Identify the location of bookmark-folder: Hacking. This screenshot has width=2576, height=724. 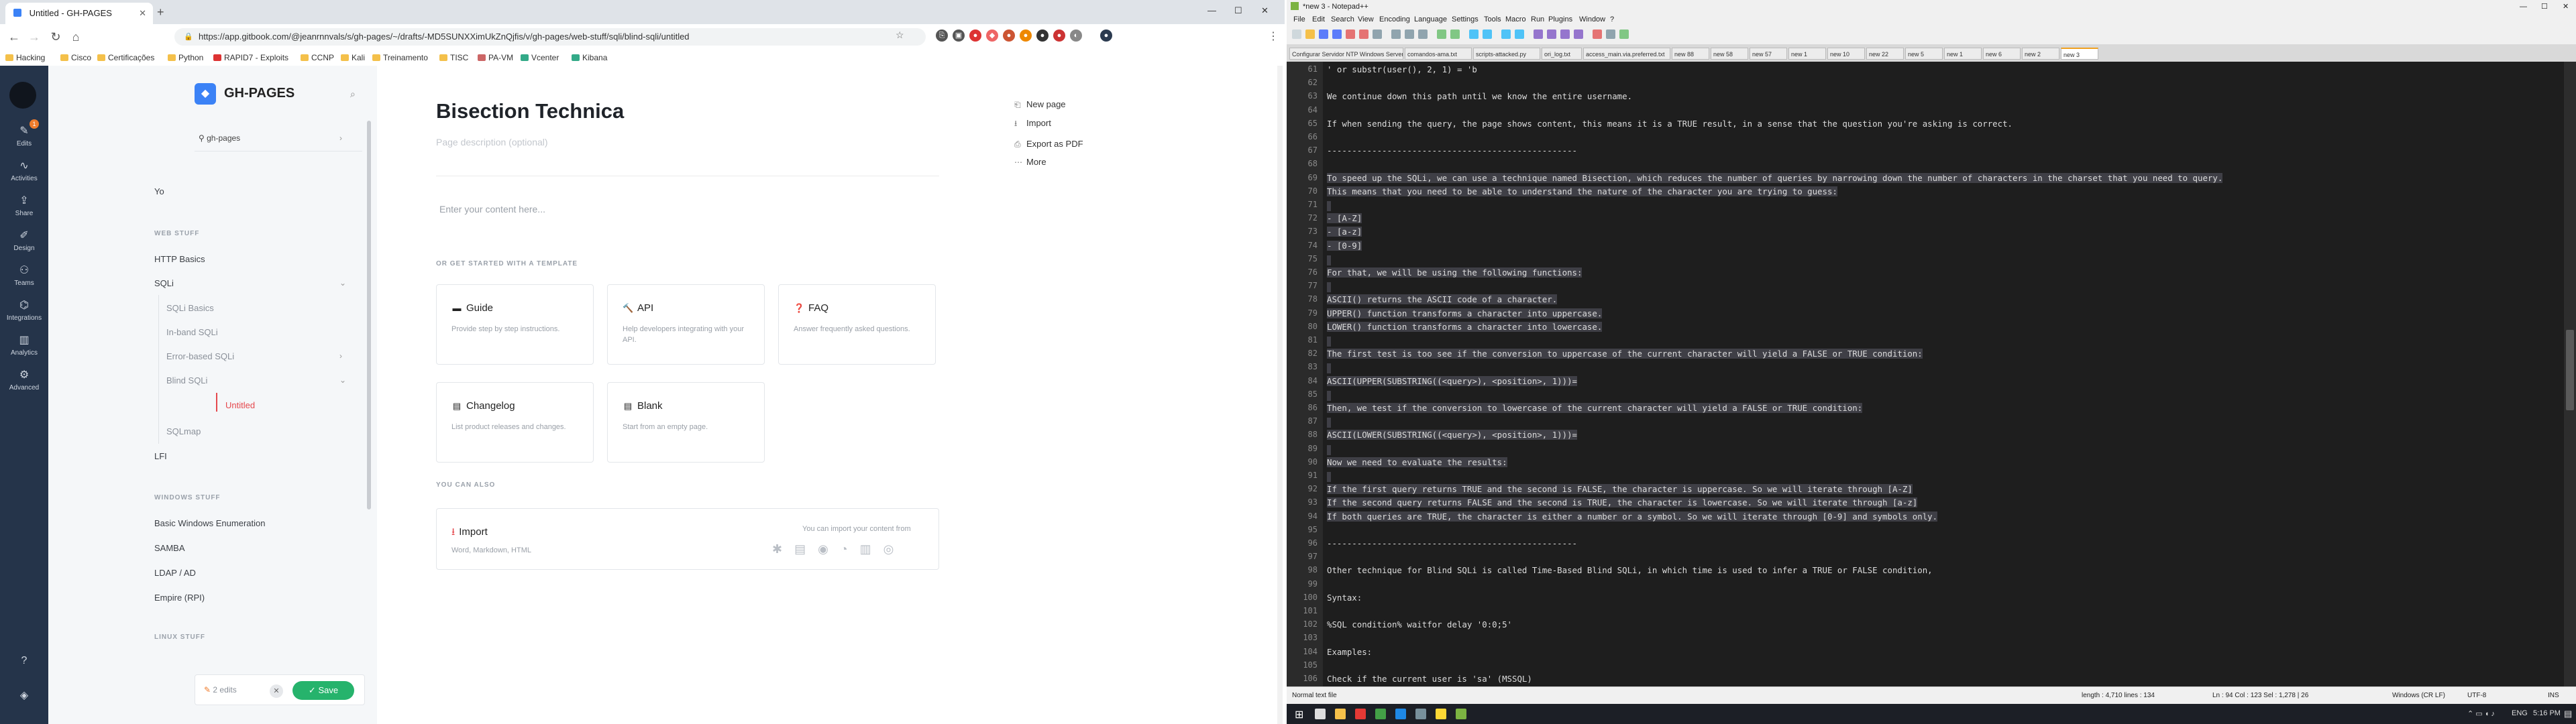
(25, 57).